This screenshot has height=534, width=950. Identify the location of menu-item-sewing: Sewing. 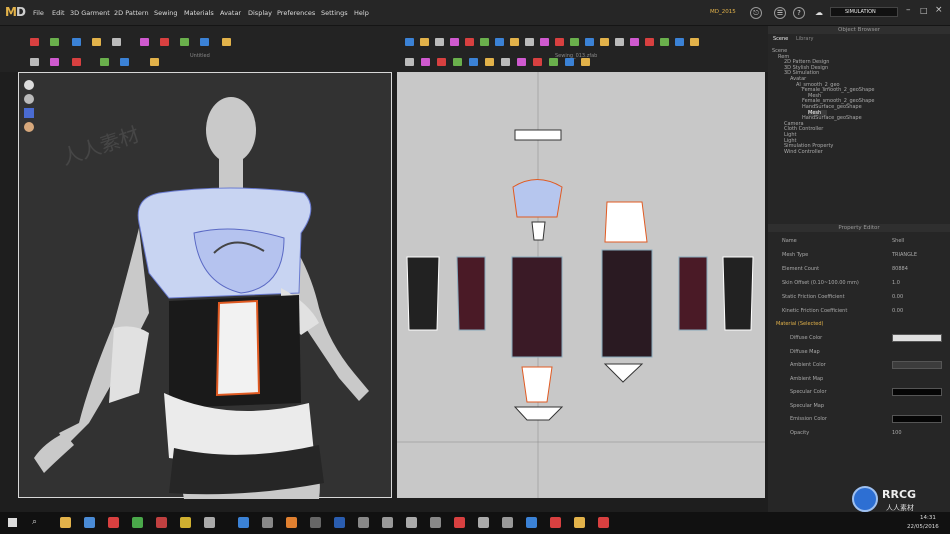
(166, 13).